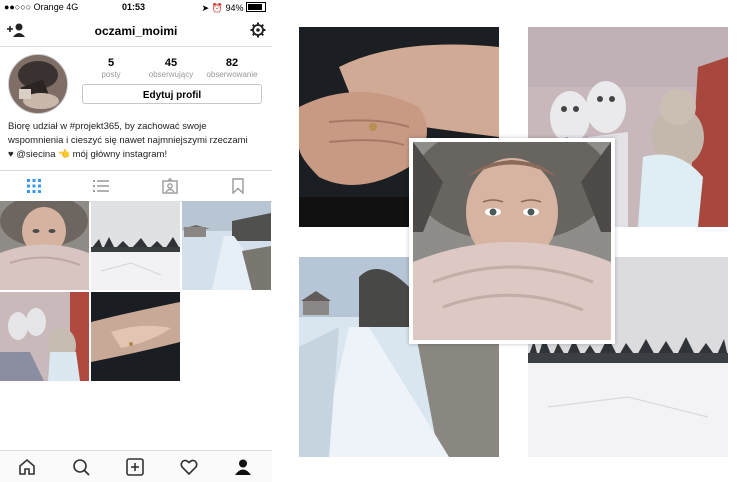  I want to click on list-icon, so click(101, 186).